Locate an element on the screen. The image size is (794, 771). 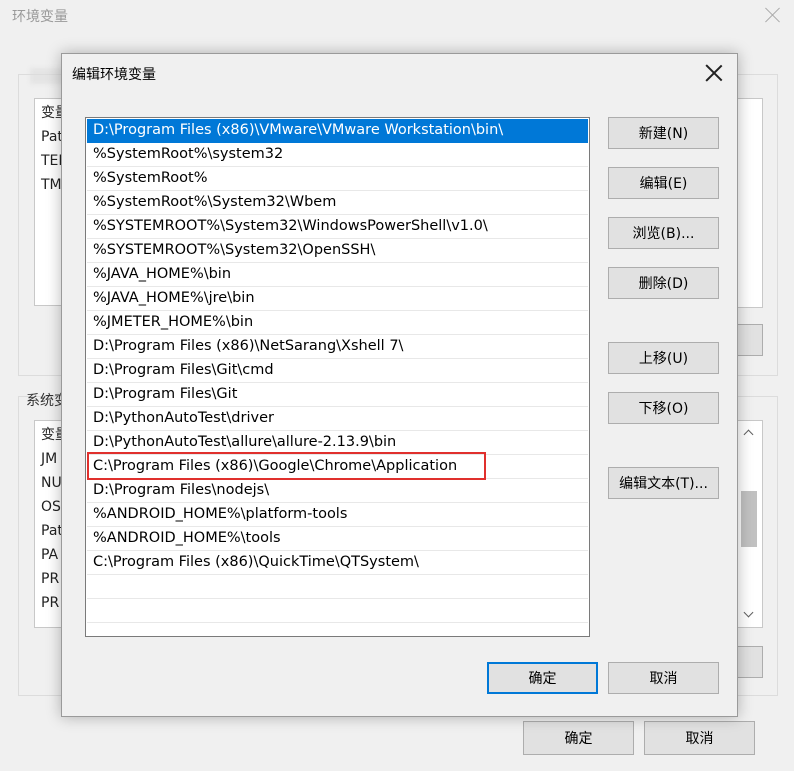
cancel-button: 取消 is located at coordinates (663, 678).